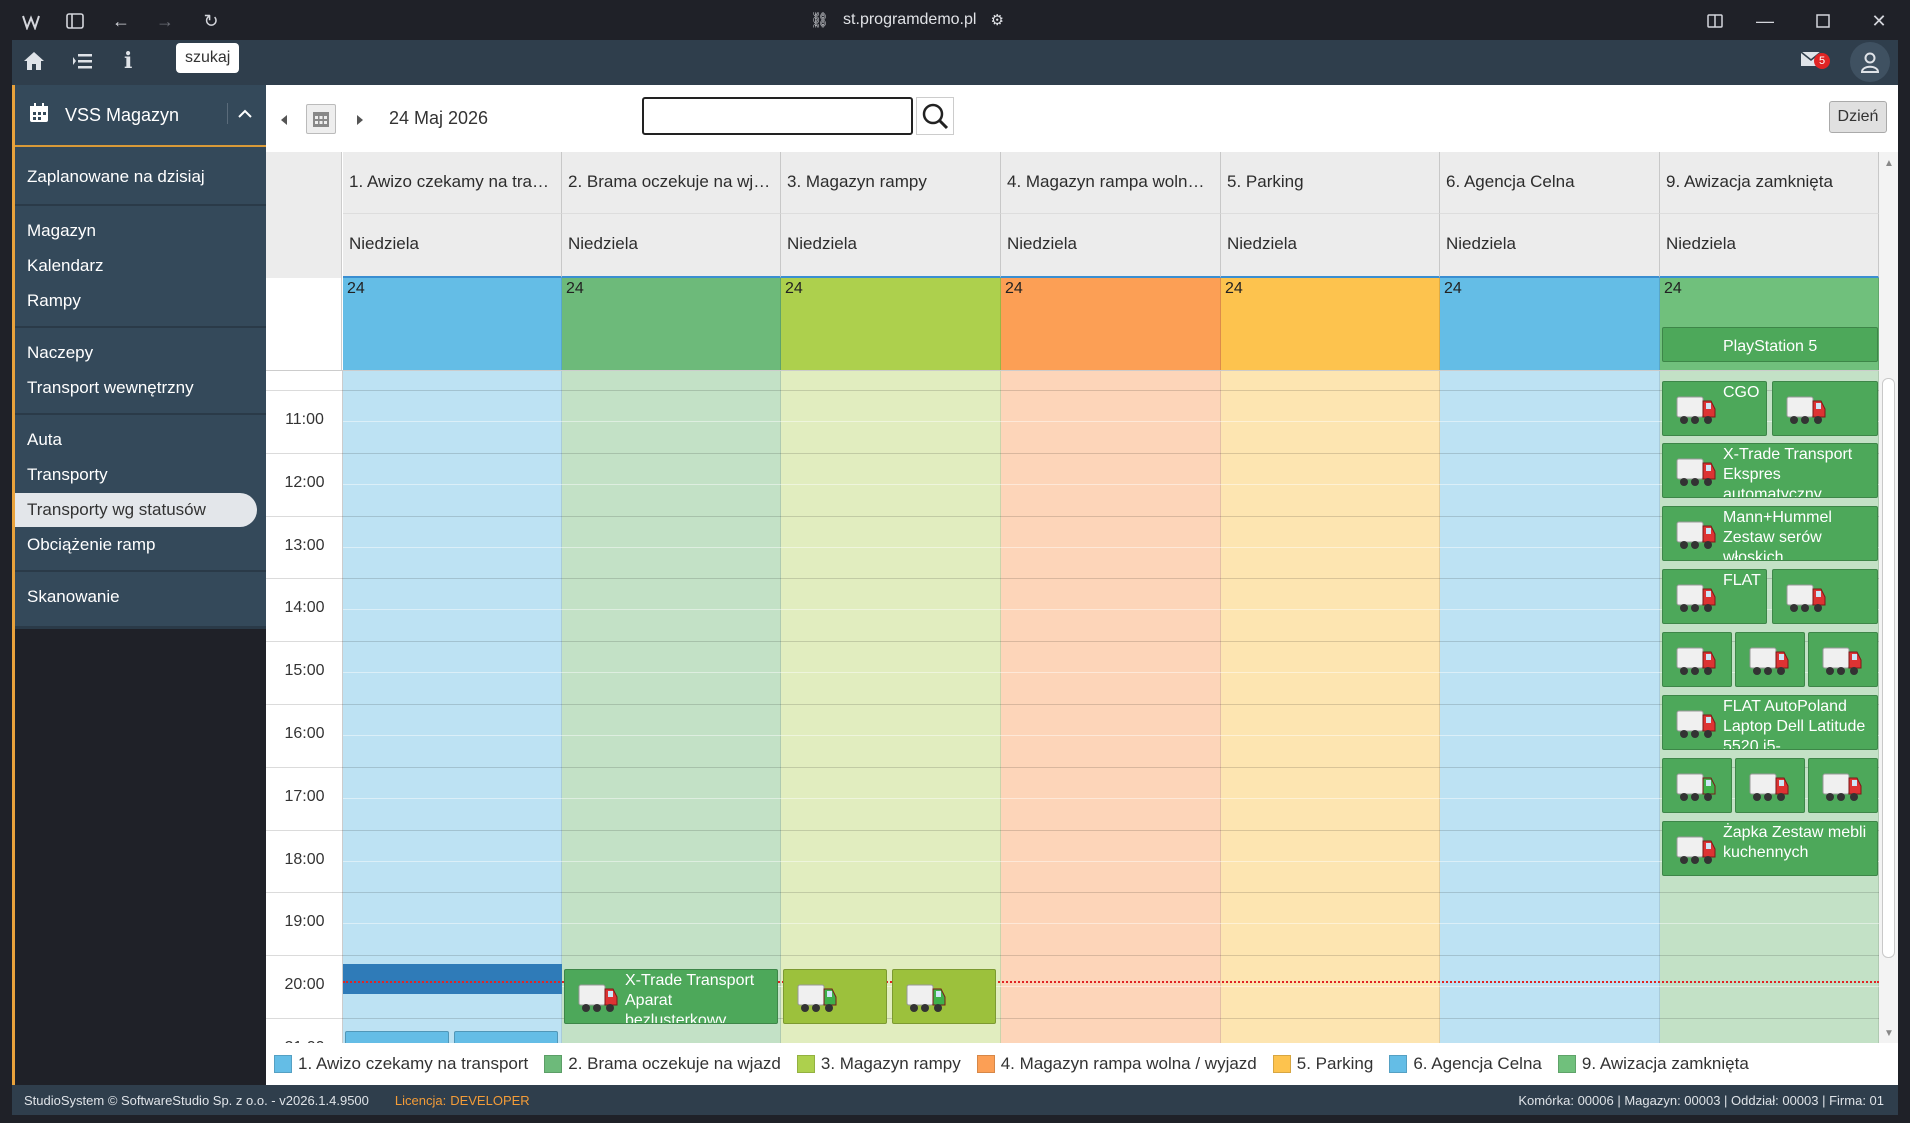 The image size is (1910, 1123). Describe the element at coordinates (83, 63) in the screenshot. I see `menu-collapse-icon` at that location.